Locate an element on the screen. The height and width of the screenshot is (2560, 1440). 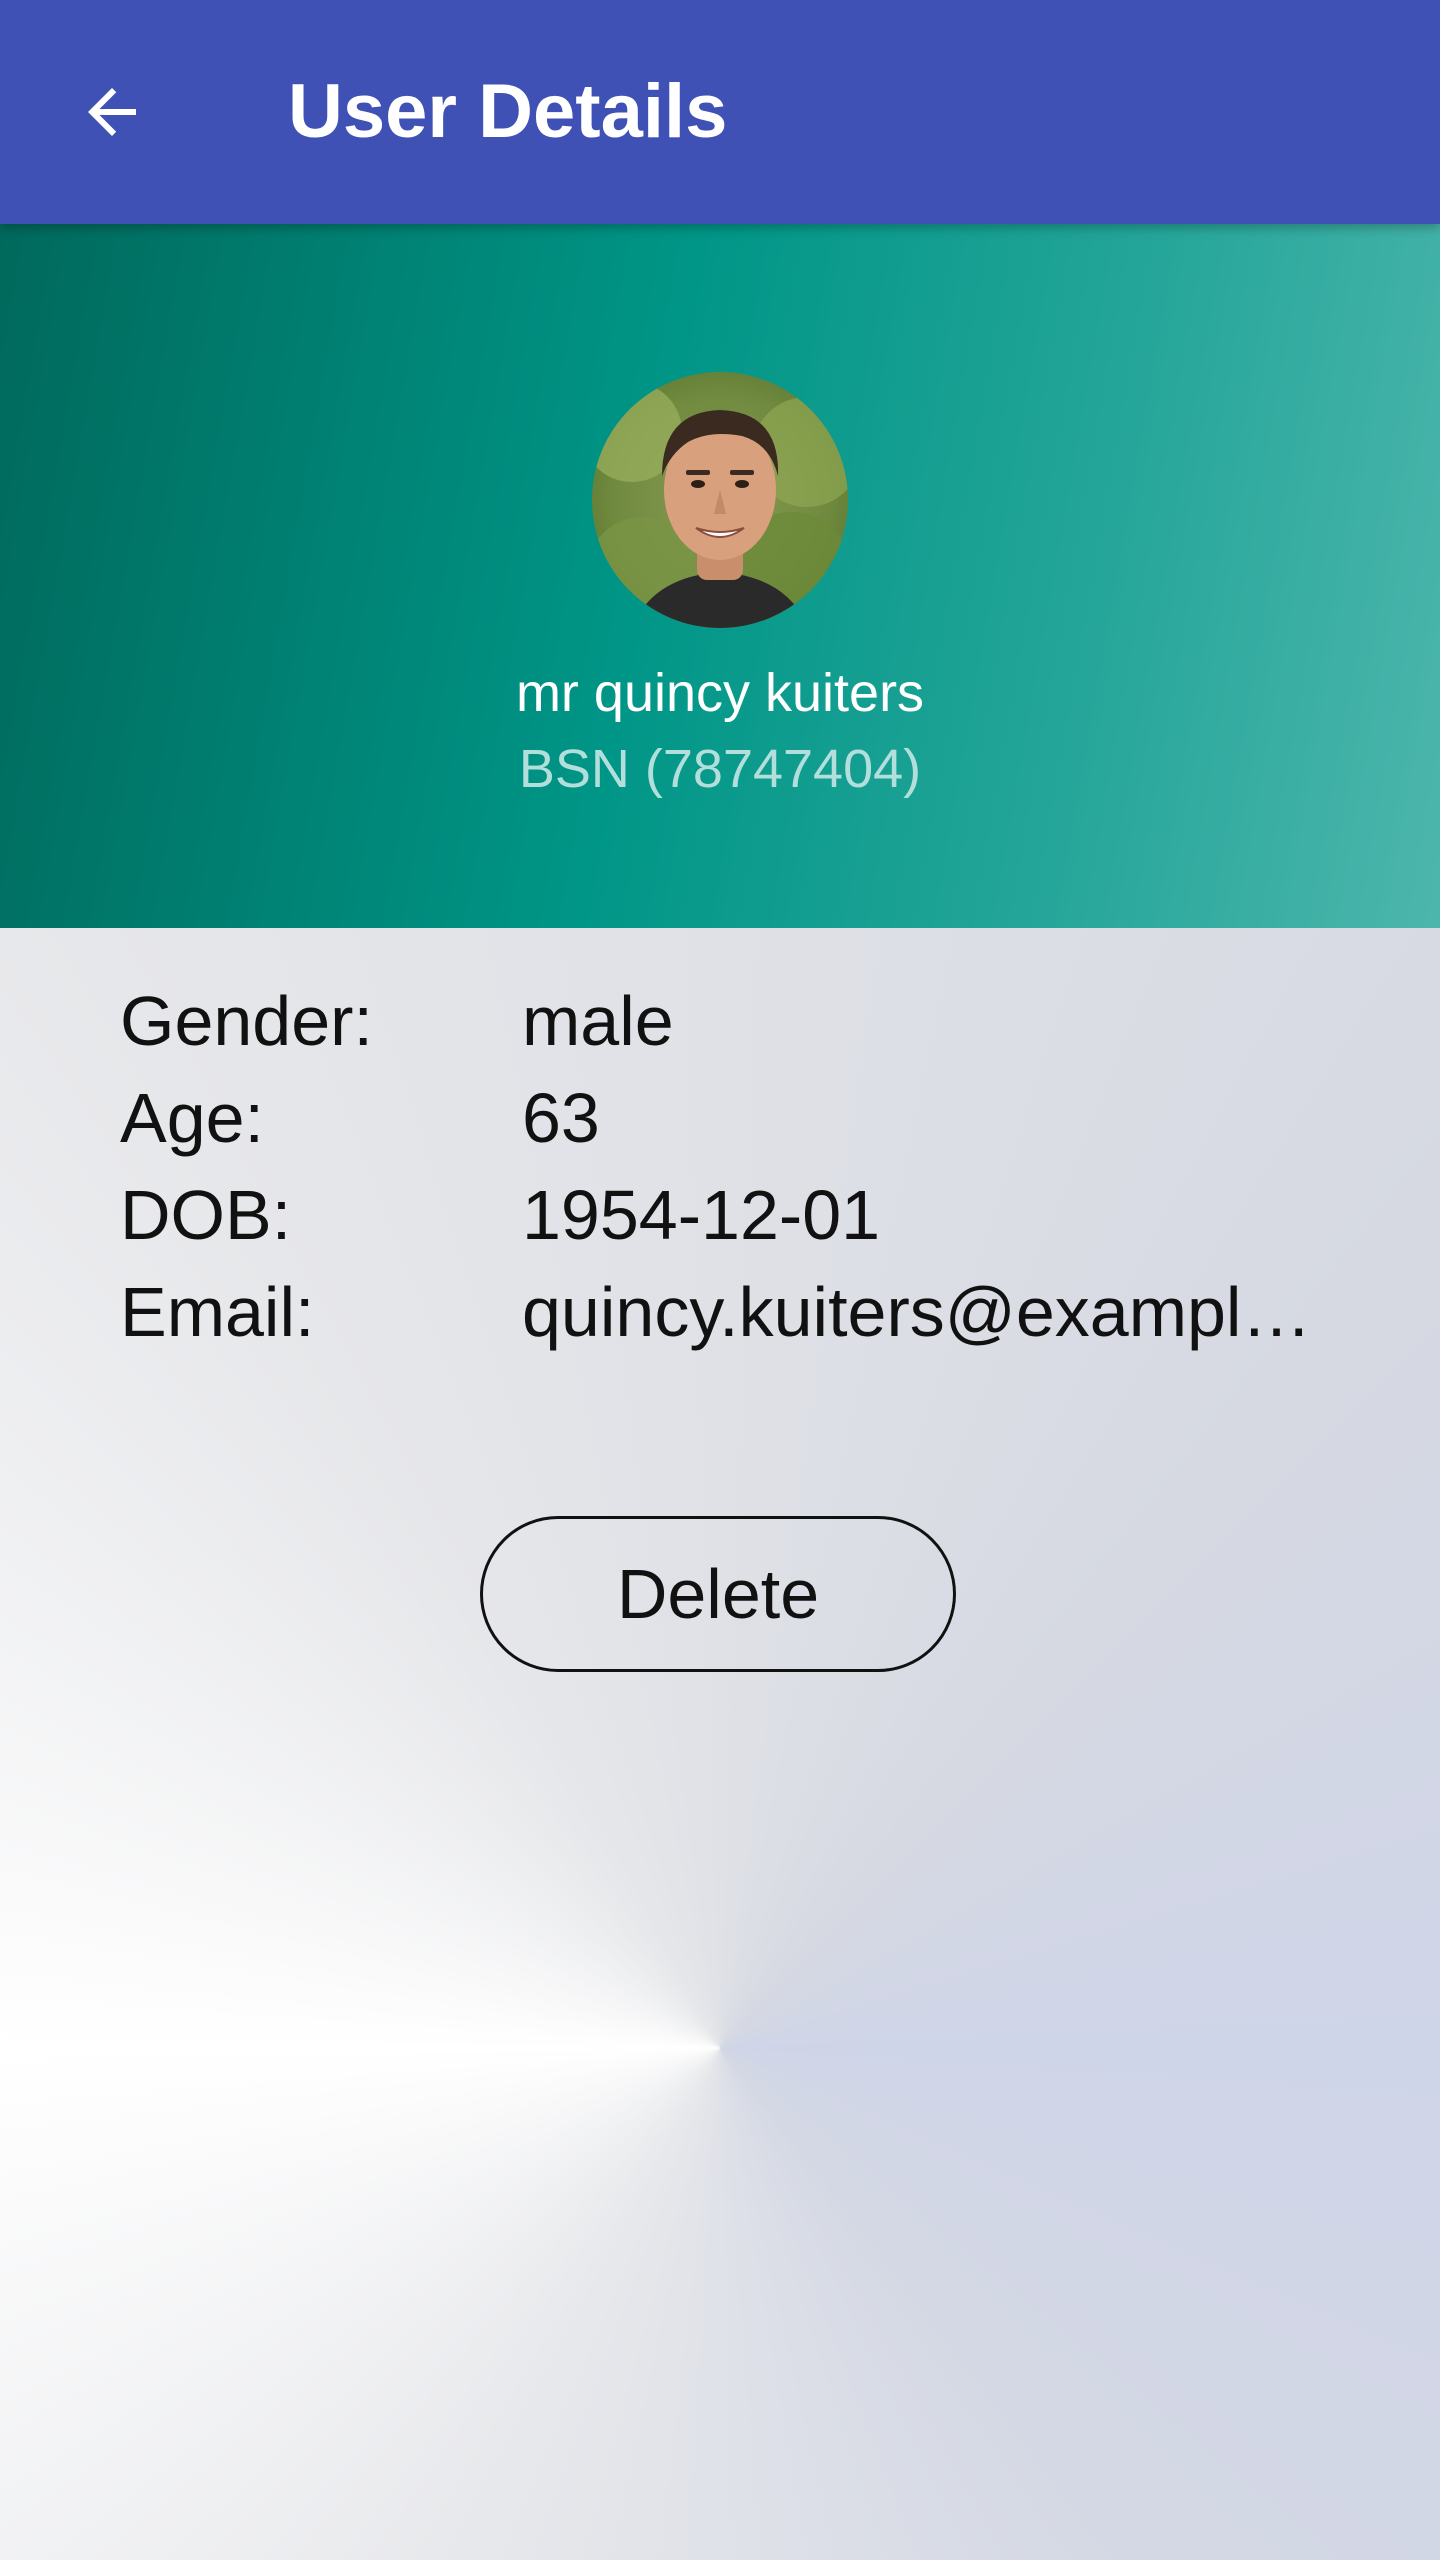
detail-value: 1954-12-01 is located at coordinates (701, 1214).